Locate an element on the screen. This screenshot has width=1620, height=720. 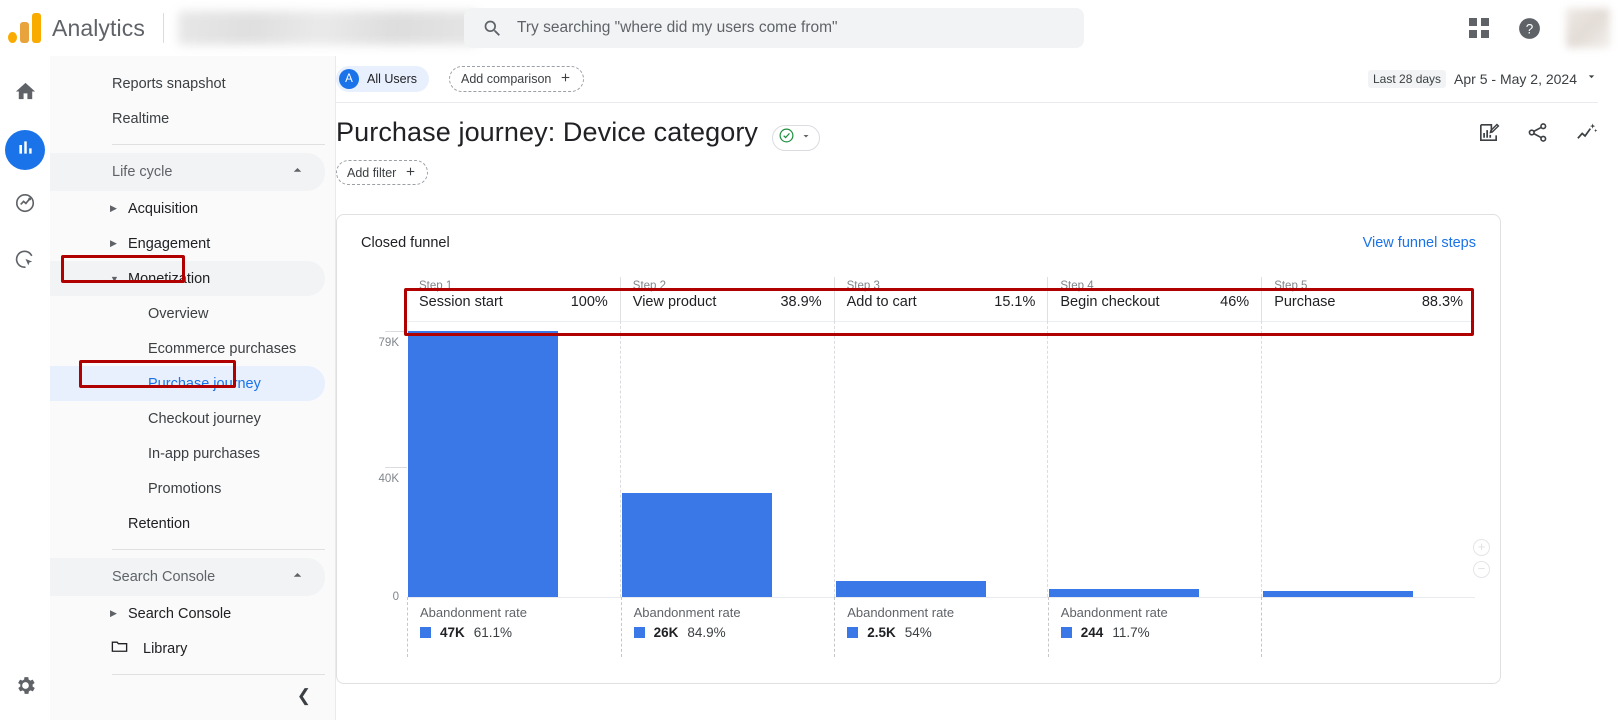
abandonment-cell-3: Abandonment rate 2.5K 54% is located at coordinates (941, 627).